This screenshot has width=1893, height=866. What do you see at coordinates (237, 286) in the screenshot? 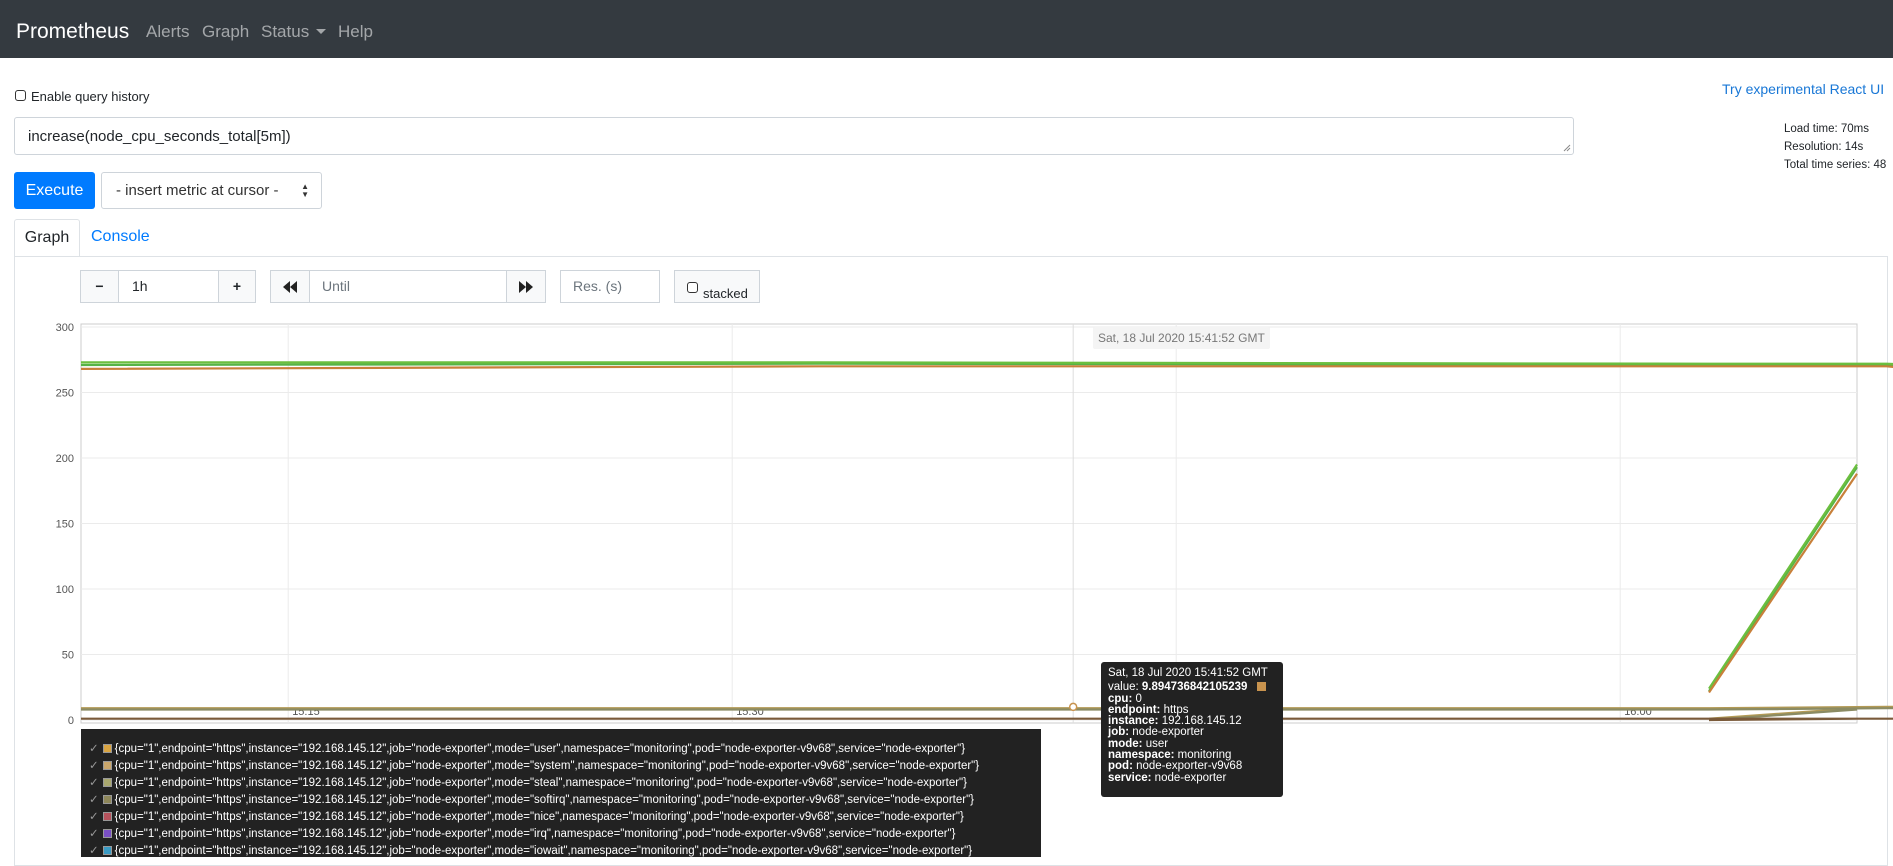
I see `range-increase-button: +` at bounding box center [237, 286].